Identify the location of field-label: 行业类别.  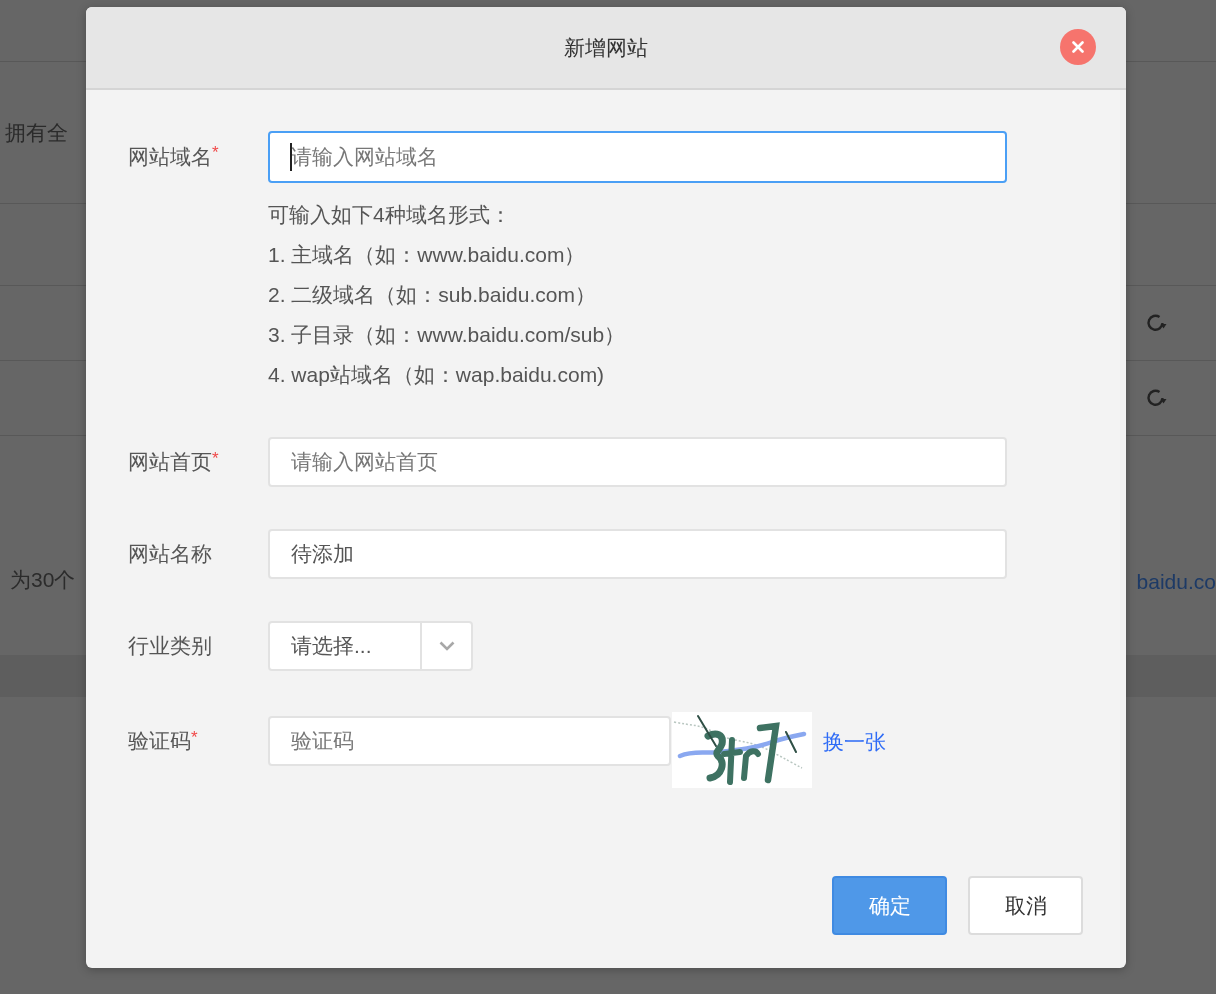
(170, 646).